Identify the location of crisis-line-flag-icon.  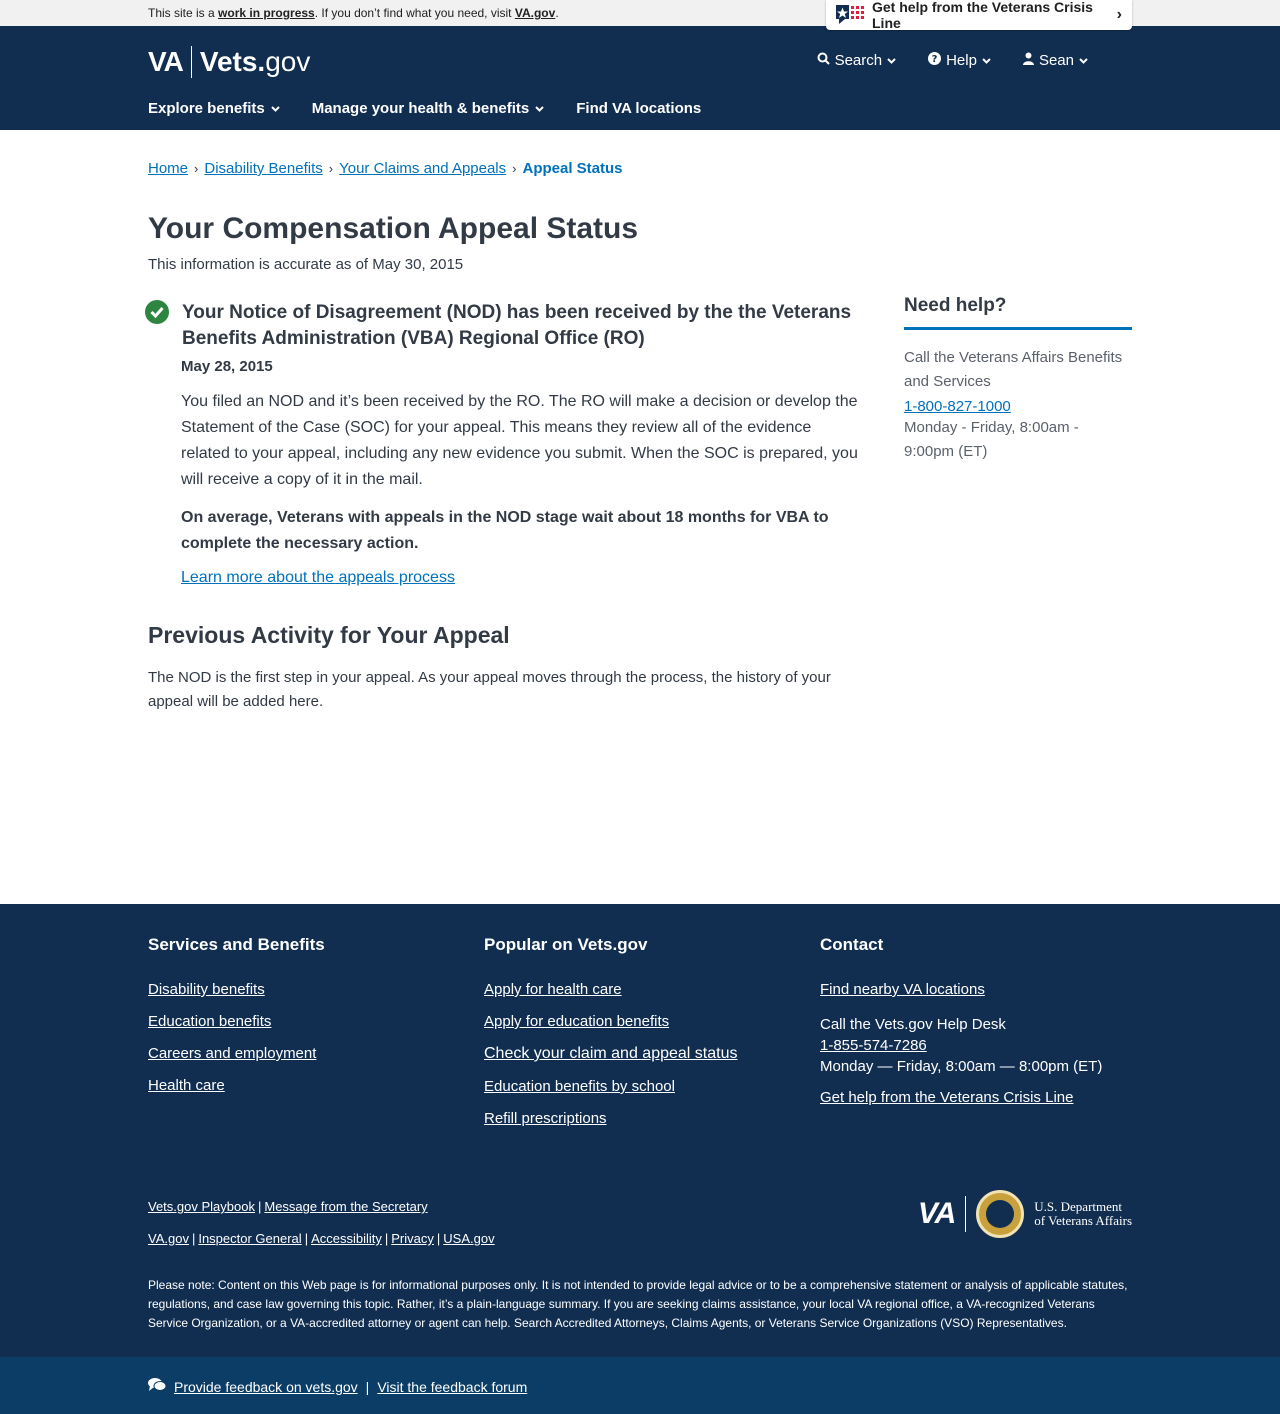
(850, 15).